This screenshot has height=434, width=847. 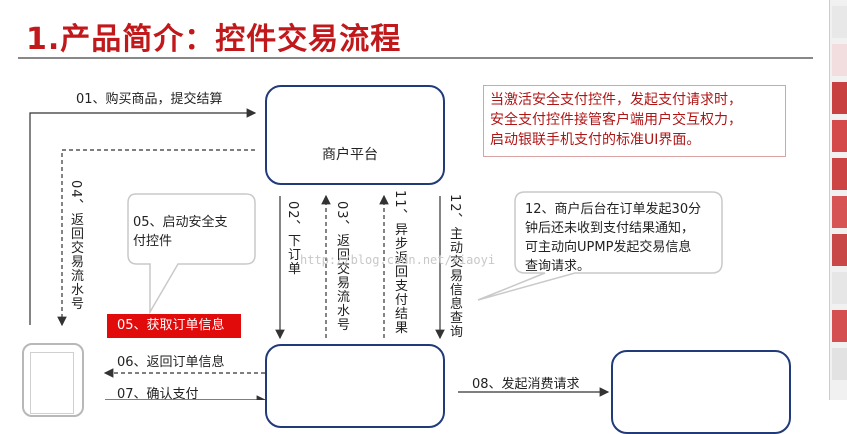 I want to click on note-line: 当激活安全支付控件，发起支付请求时，, so click(x=616, y=100).